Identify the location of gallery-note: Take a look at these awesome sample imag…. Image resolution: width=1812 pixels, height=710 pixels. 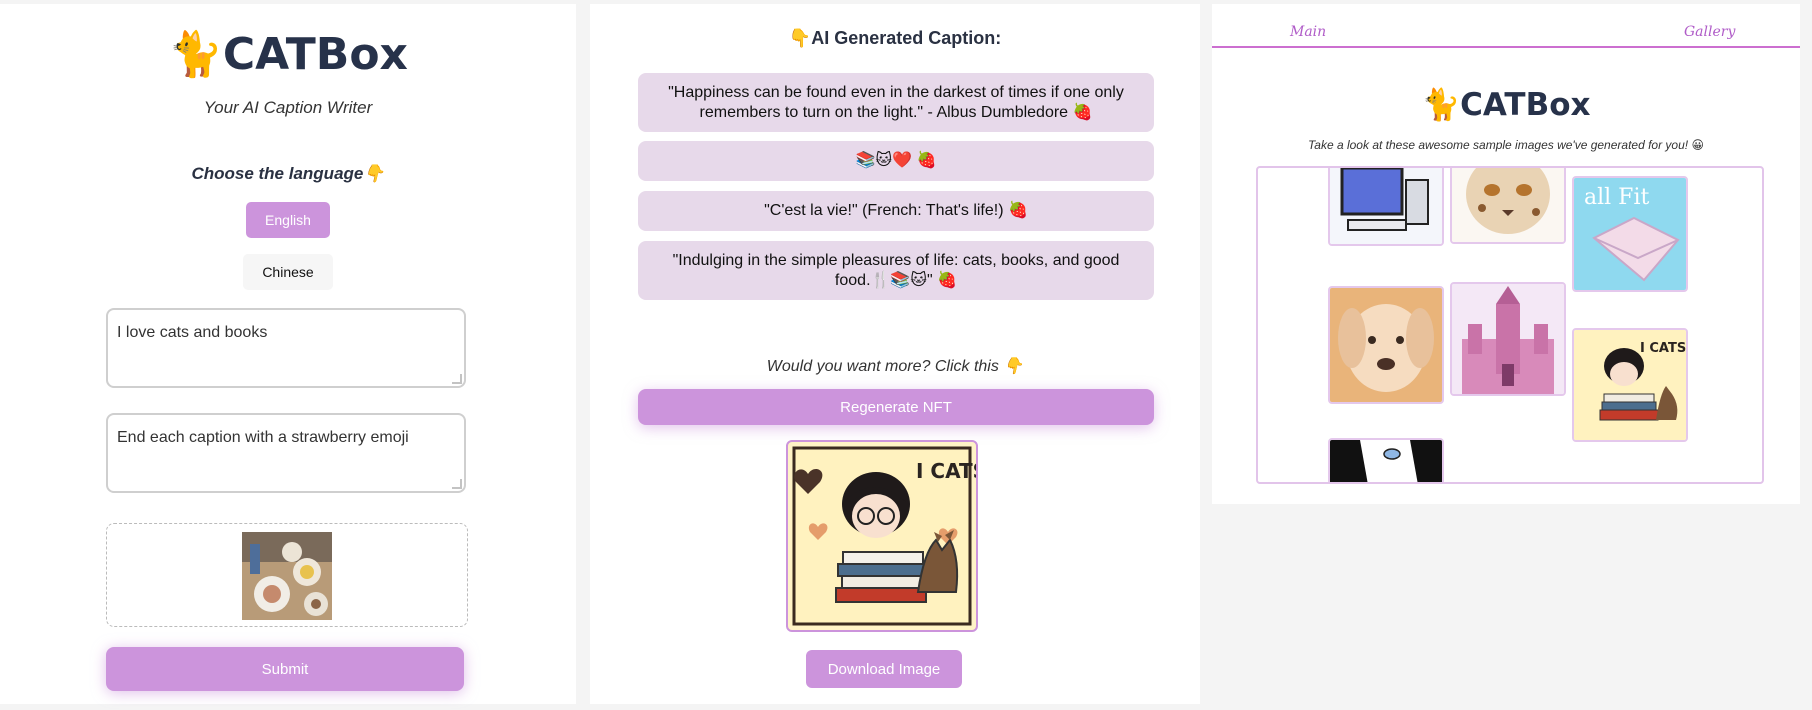
(1506, 145).